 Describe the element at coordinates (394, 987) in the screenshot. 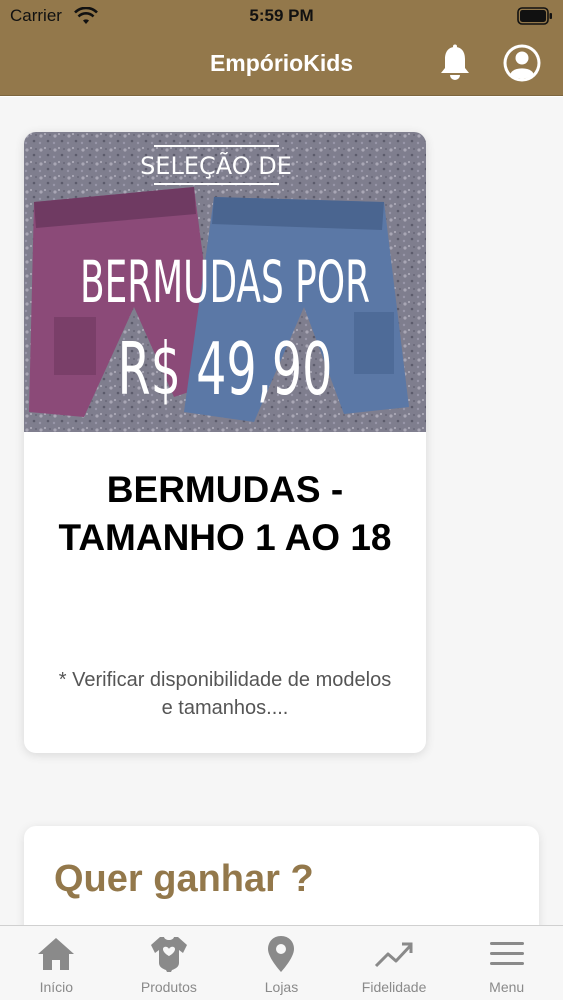

I see `tab-label: Fidelidade` at that location.